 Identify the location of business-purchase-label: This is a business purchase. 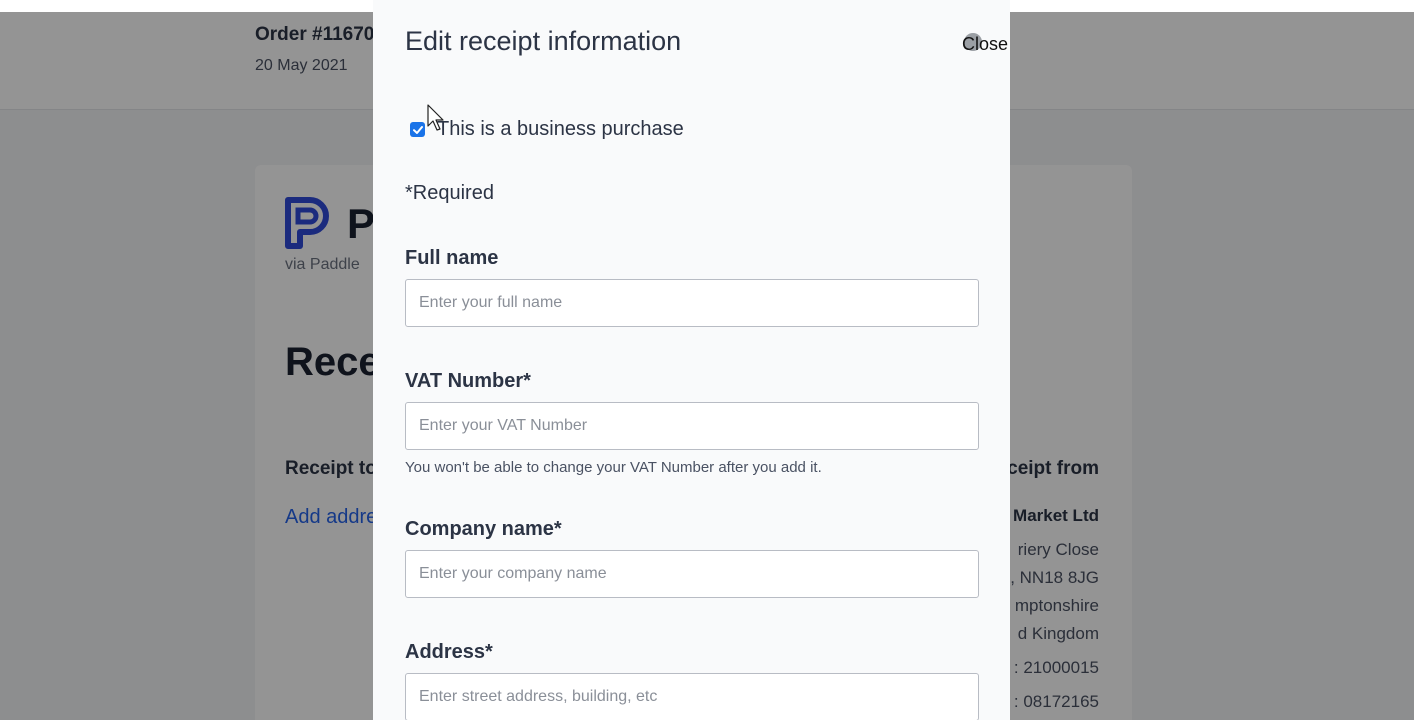
(560, 129).